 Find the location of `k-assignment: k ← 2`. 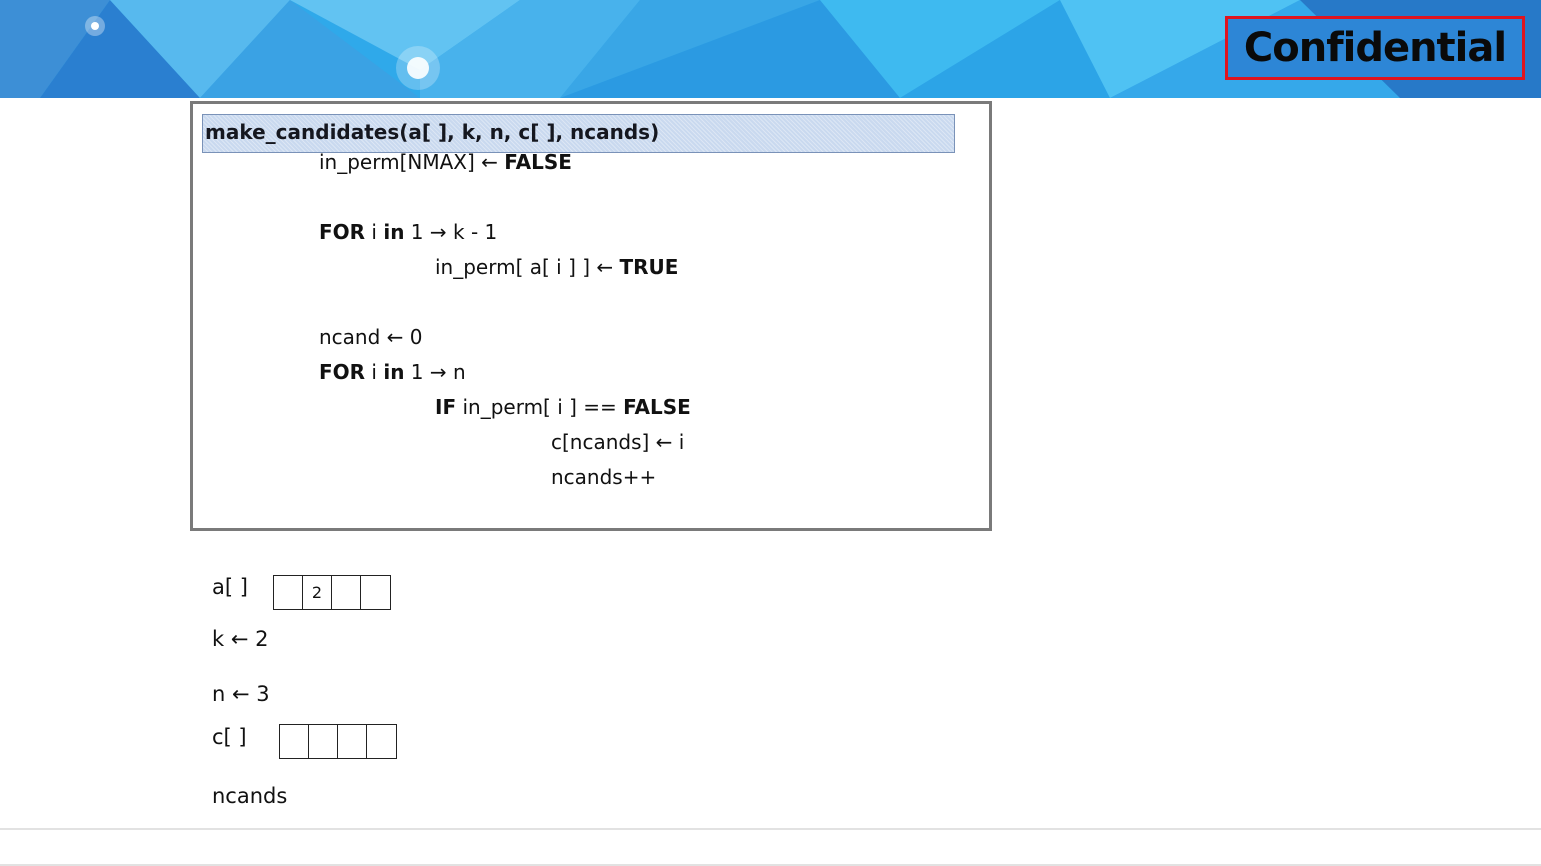

k-assignment: k ← 2 is located at coordinates (240, 639).